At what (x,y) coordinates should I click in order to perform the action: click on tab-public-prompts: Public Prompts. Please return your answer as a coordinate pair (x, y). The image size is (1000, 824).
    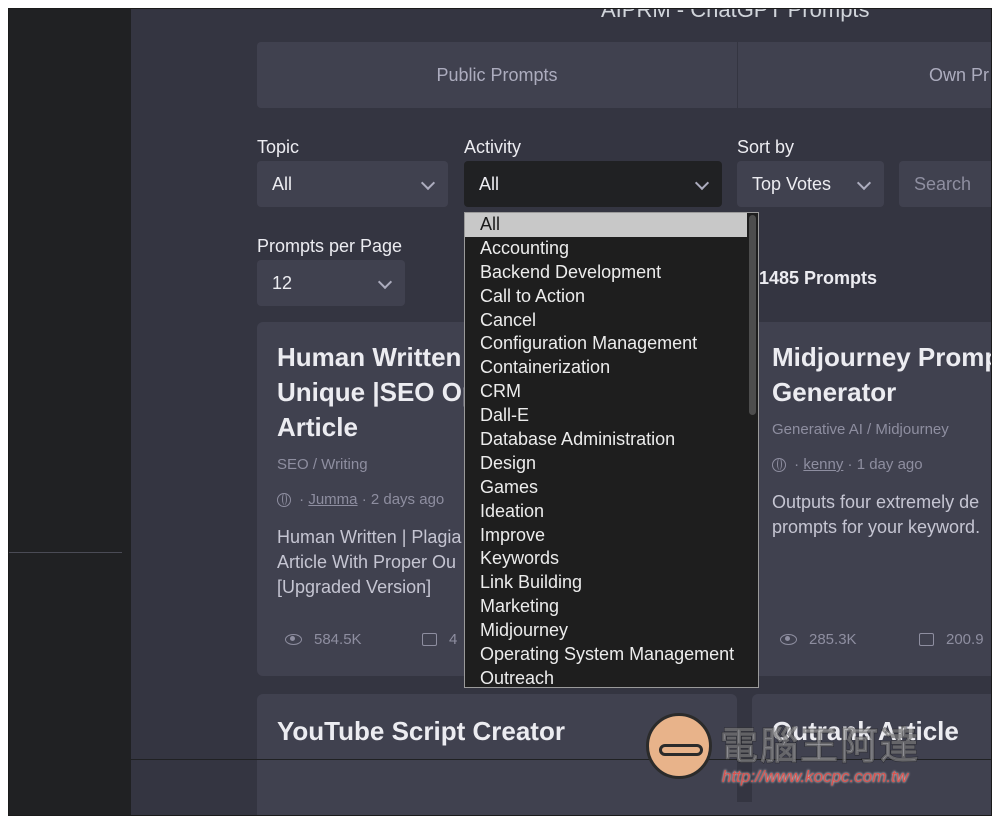
    Looking at the image, I should click on (497, 75).